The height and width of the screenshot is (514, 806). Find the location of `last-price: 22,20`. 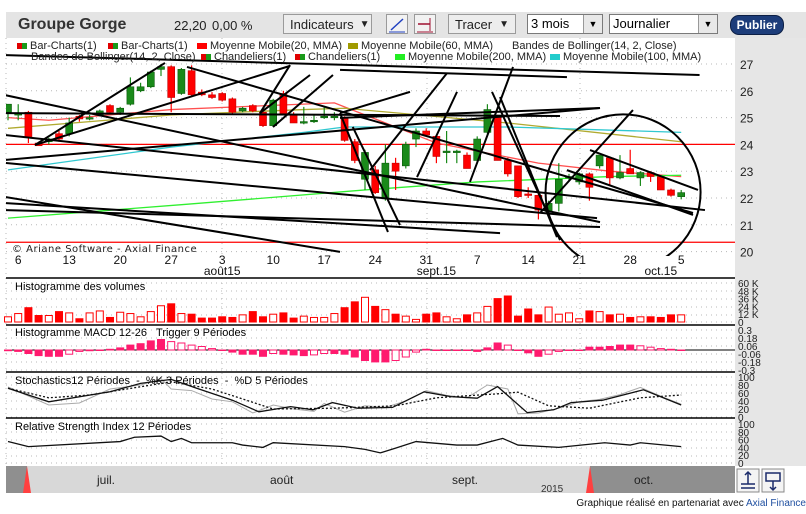

last-price: 22,20 is located at coordinates (190, 25).